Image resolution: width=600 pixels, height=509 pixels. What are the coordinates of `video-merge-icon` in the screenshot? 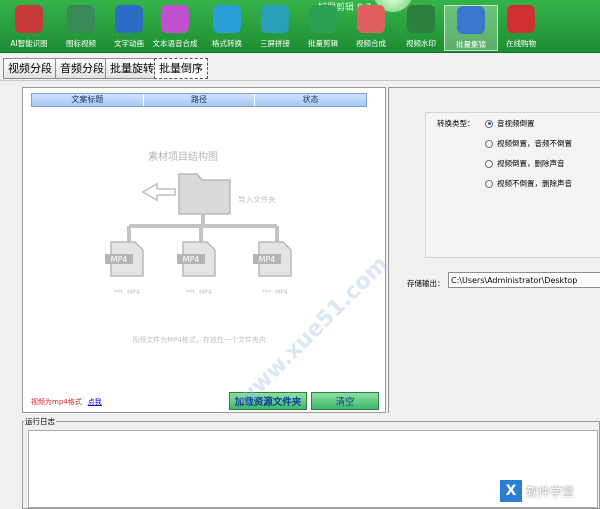 It's located at (371, 19).